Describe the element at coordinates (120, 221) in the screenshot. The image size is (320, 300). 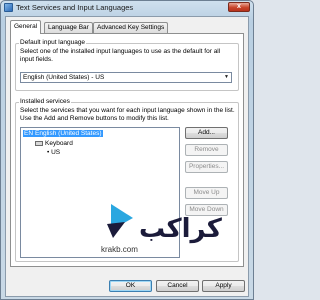
I see `krakb-logo-icon` at that location.